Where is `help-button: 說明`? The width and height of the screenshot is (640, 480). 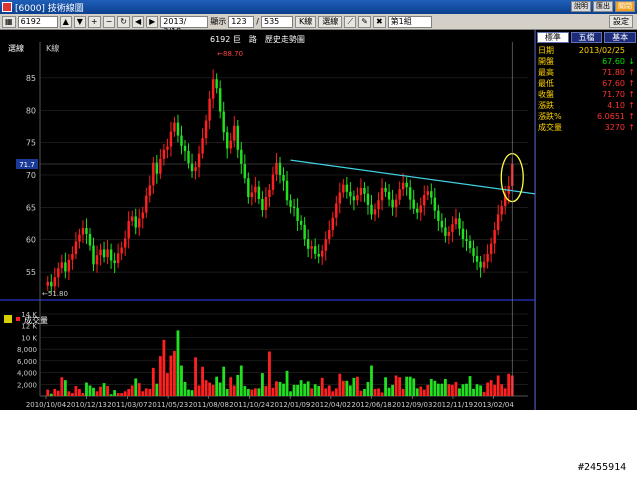
help-button: 說明 is located at coordinates (581, 6).